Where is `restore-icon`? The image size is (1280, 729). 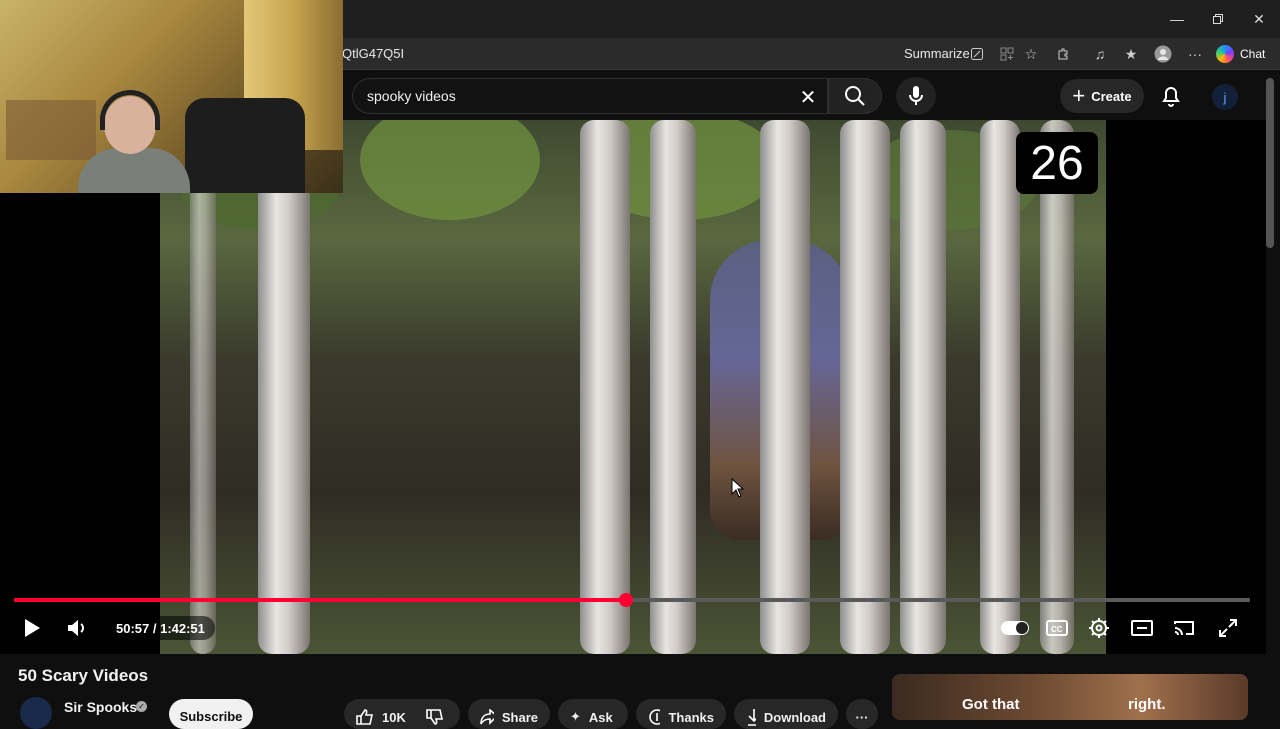
restore-icon is located at coordinates (1218, 19).